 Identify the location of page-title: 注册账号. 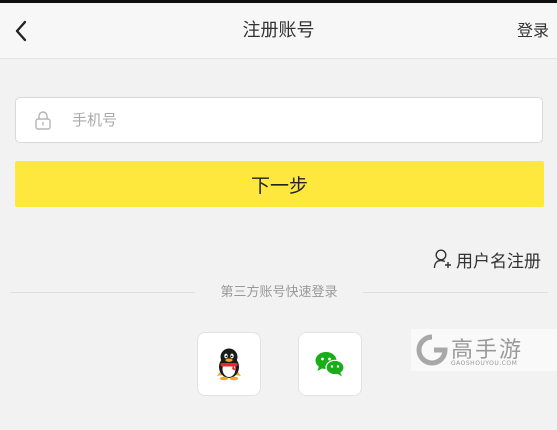
(278, 30).